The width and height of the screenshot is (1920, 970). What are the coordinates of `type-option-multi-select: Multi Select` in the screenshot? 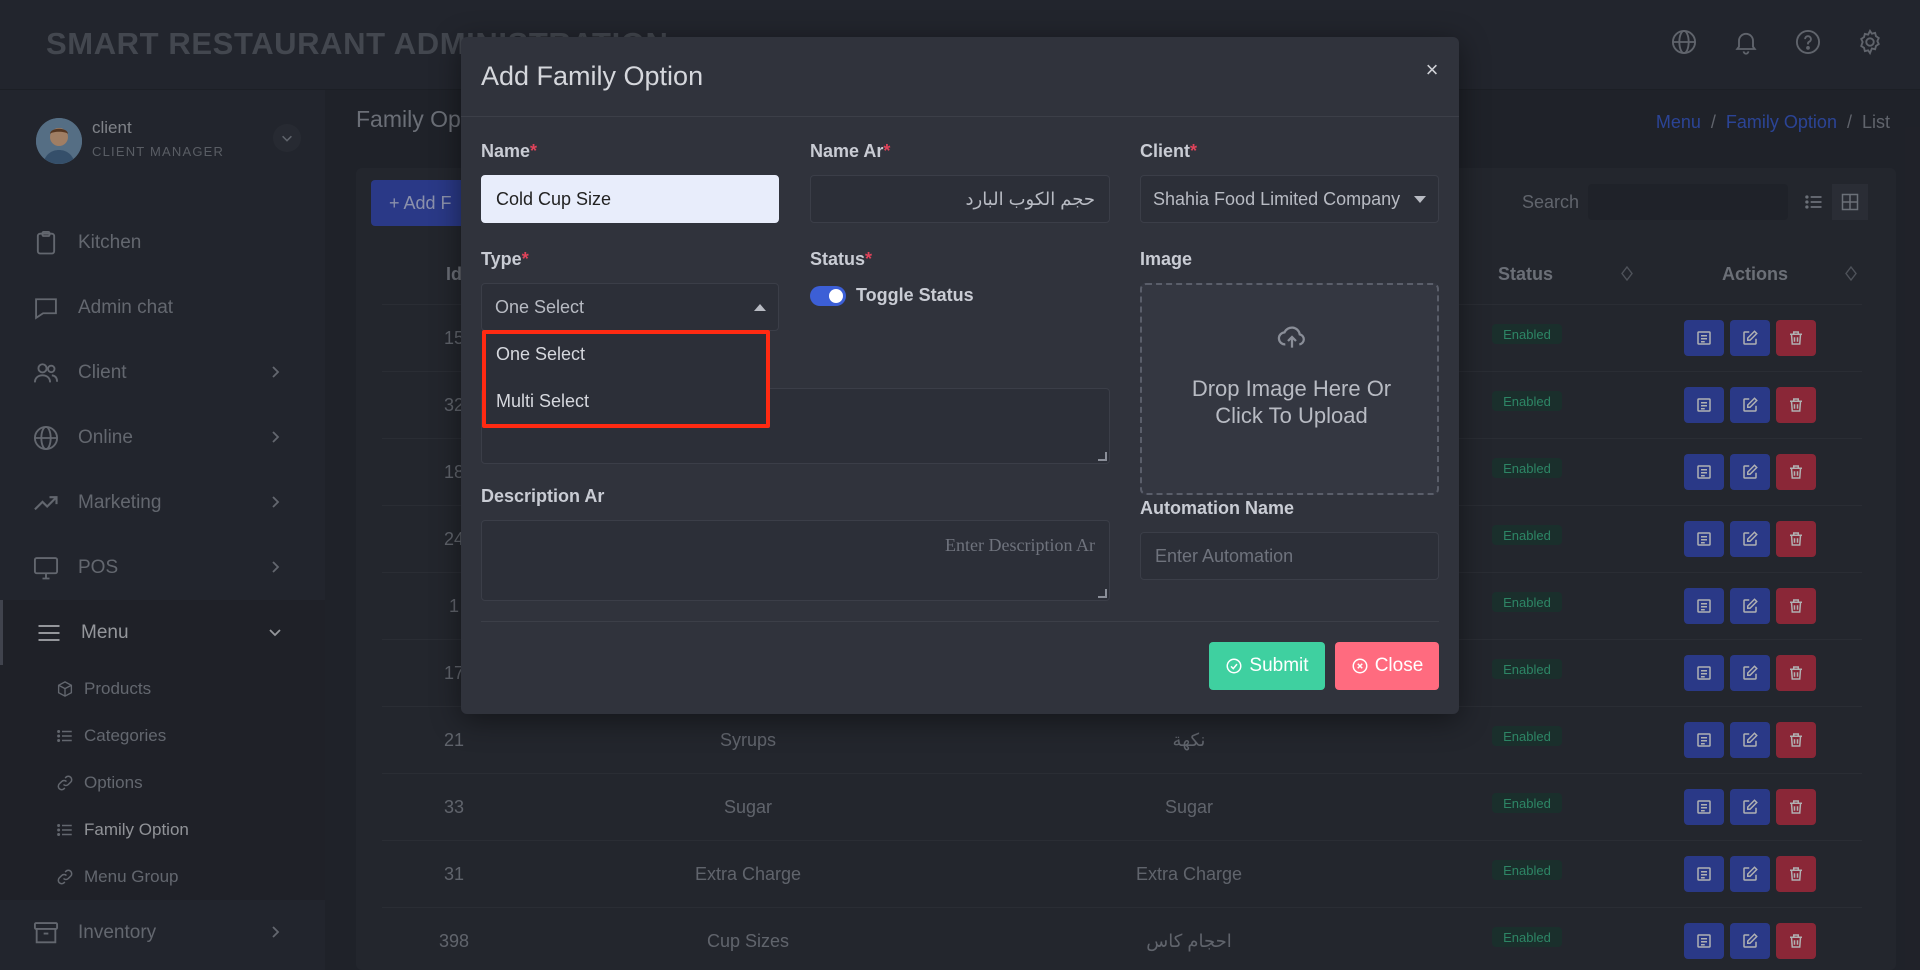 It's located at (542, 401).